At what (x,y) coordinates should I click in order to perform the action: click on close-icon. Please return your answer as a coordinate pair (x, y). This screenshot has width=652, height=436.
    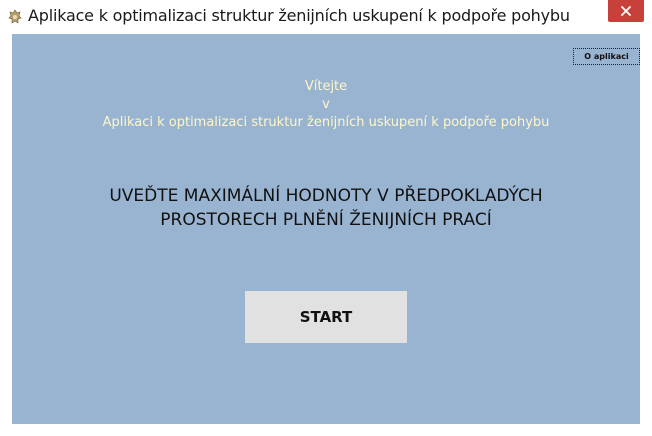
    Looking at the image, I should click on (626, 11).